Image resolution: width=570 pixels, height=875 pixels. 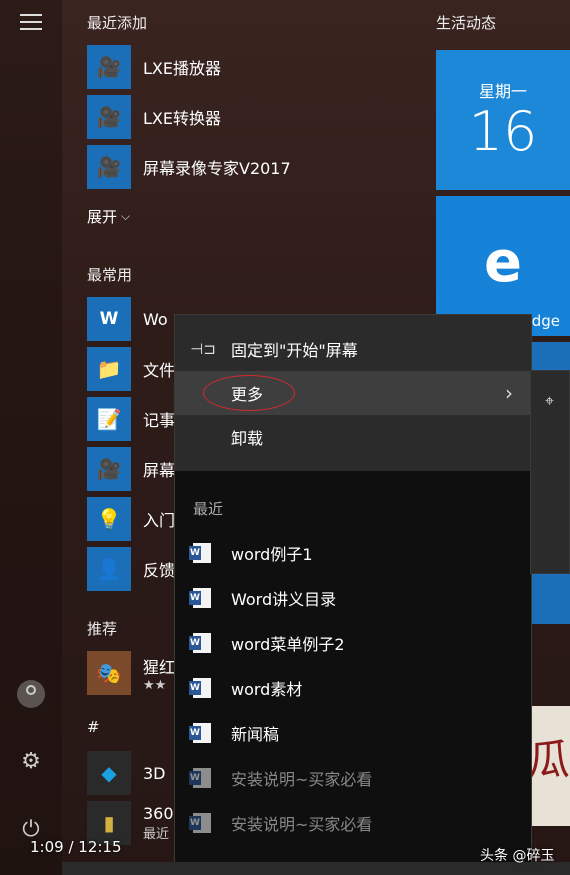 I want to click on more-label: 更多, so click(x=247, y=394).